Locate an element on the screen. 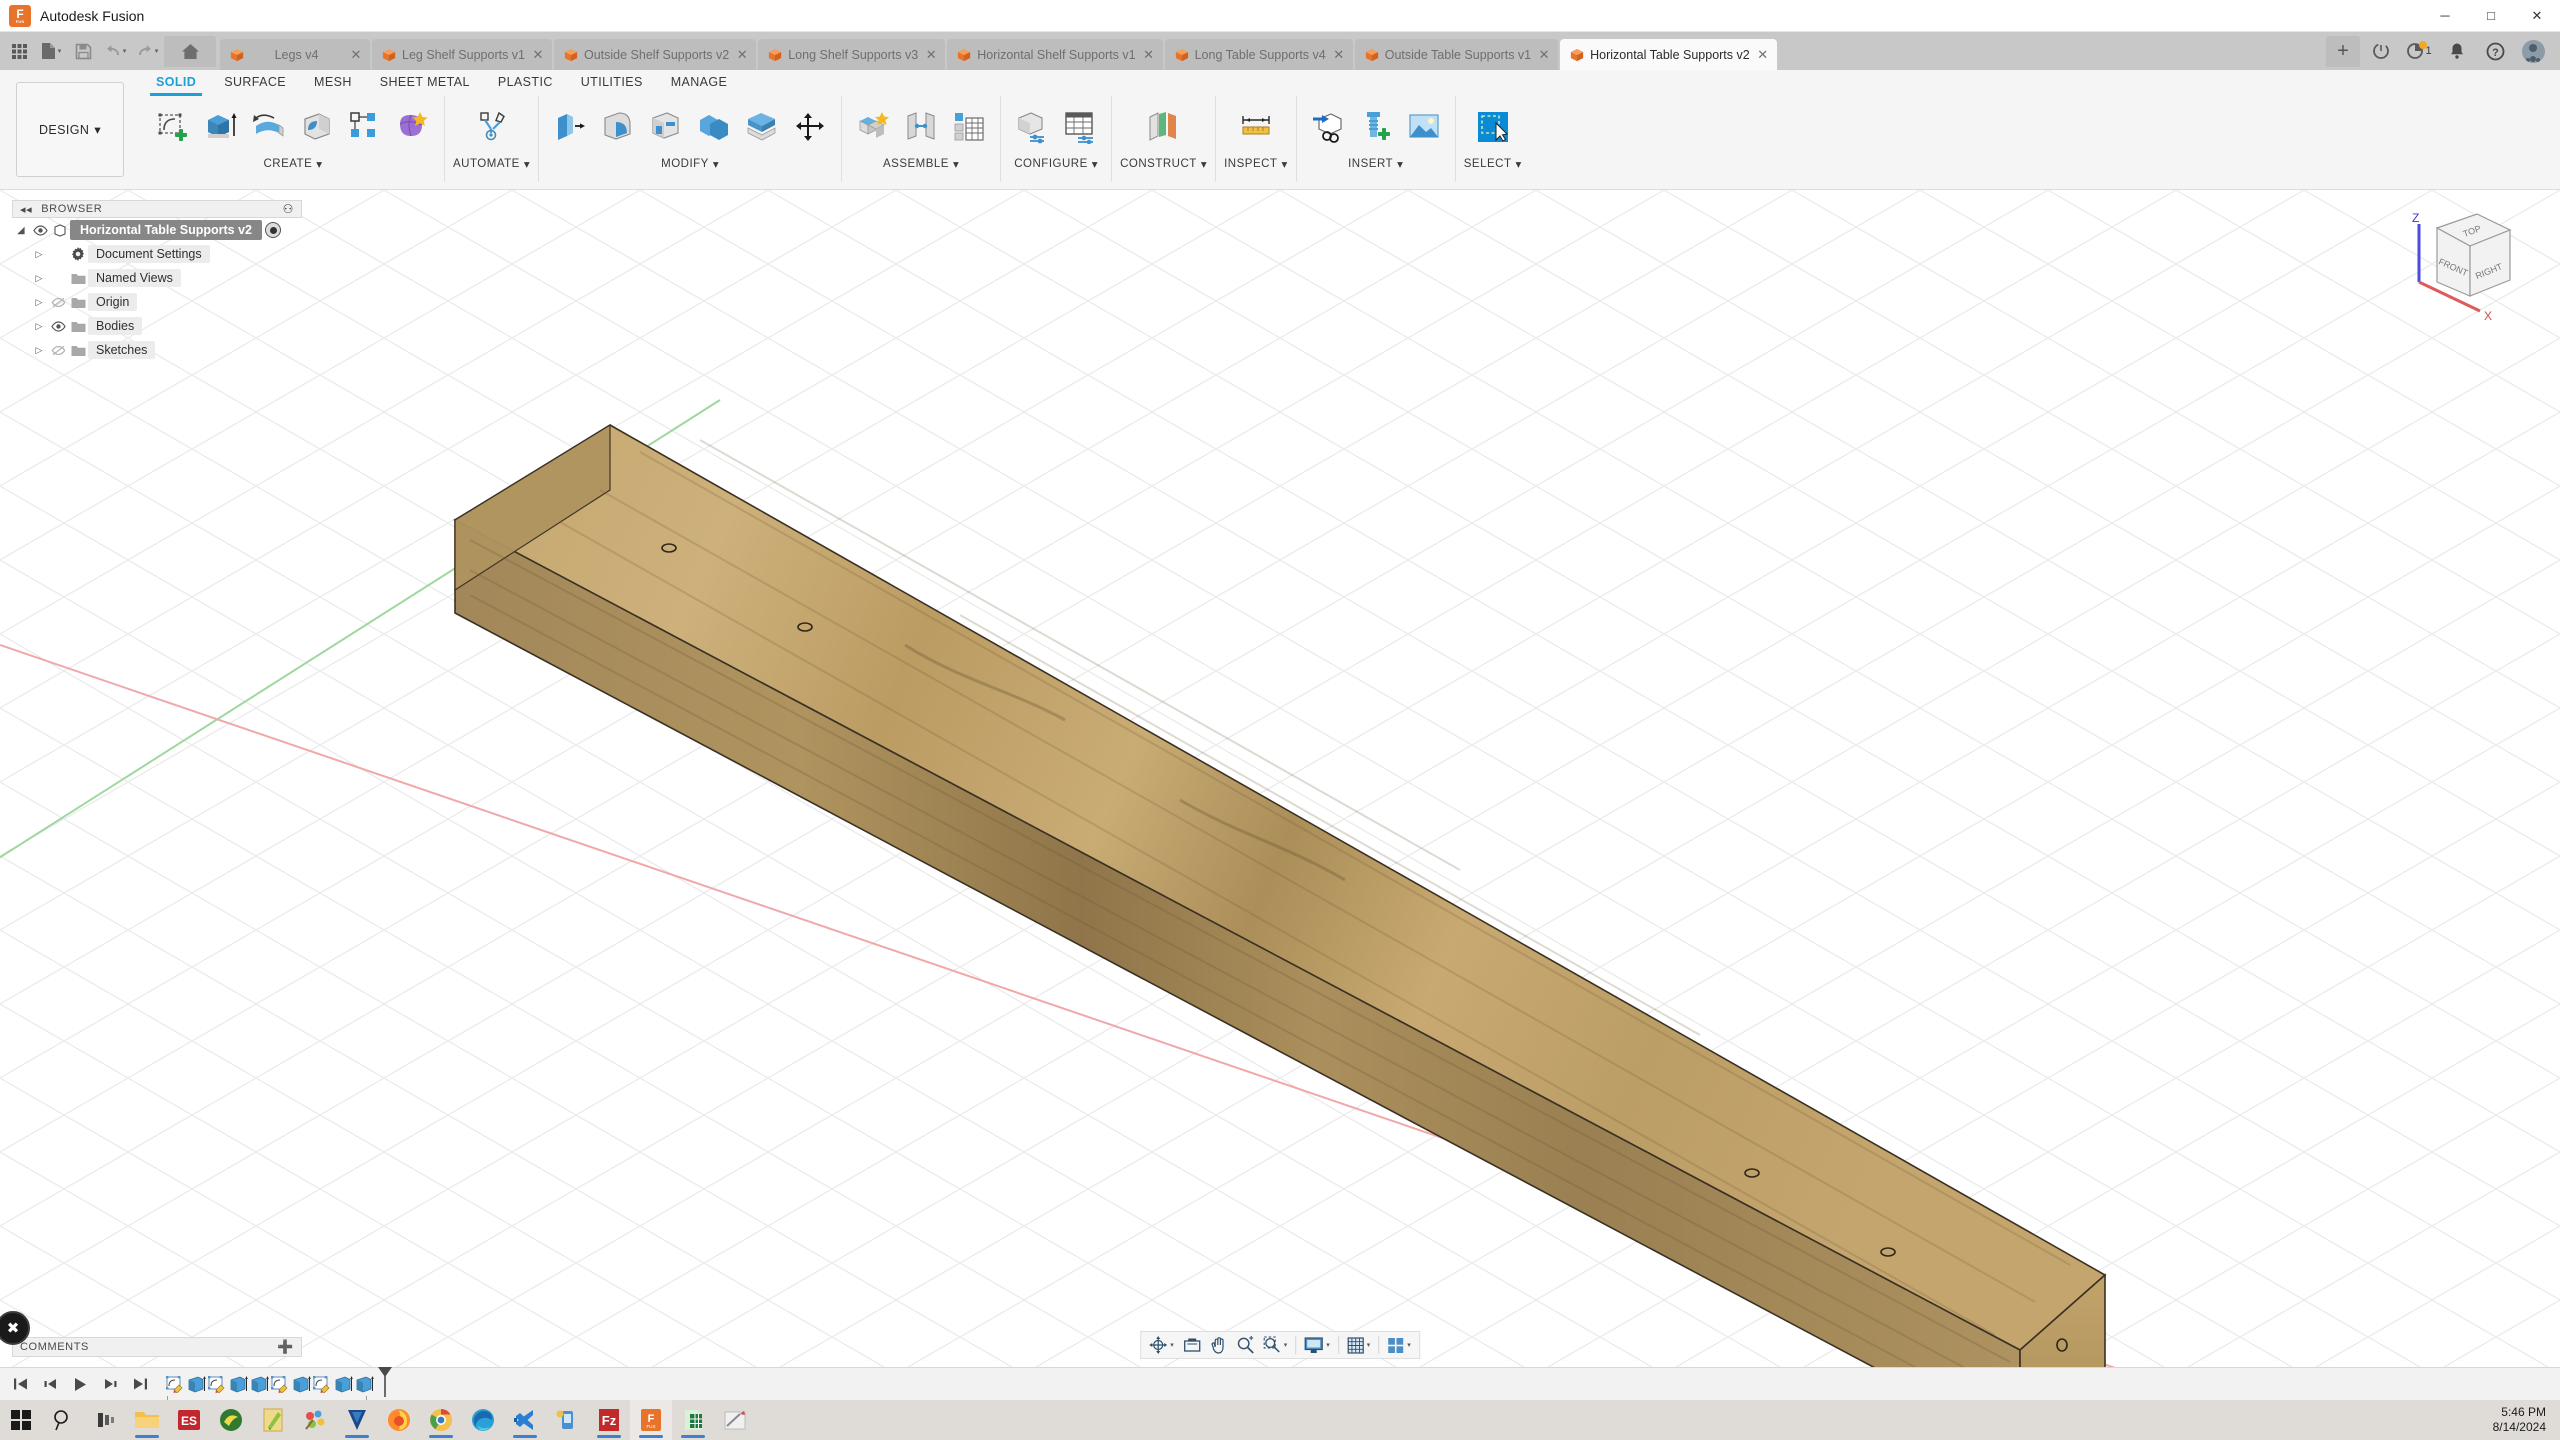 Image resolution: width=2560 pixels, height=1440 pixels. orbit-icon: ▾ is located at coordinates (1161, 1345).